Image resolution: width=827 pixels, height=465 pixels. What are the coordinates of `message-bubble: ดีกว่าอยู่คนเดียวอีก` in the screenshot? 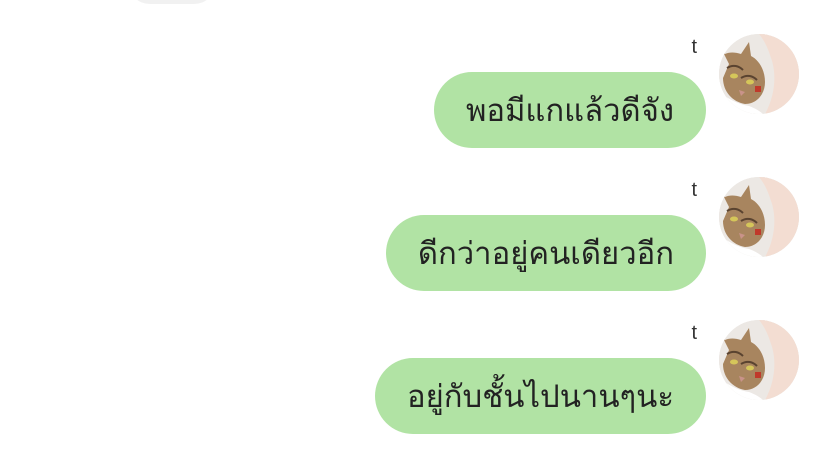 It's located at (545, 253).